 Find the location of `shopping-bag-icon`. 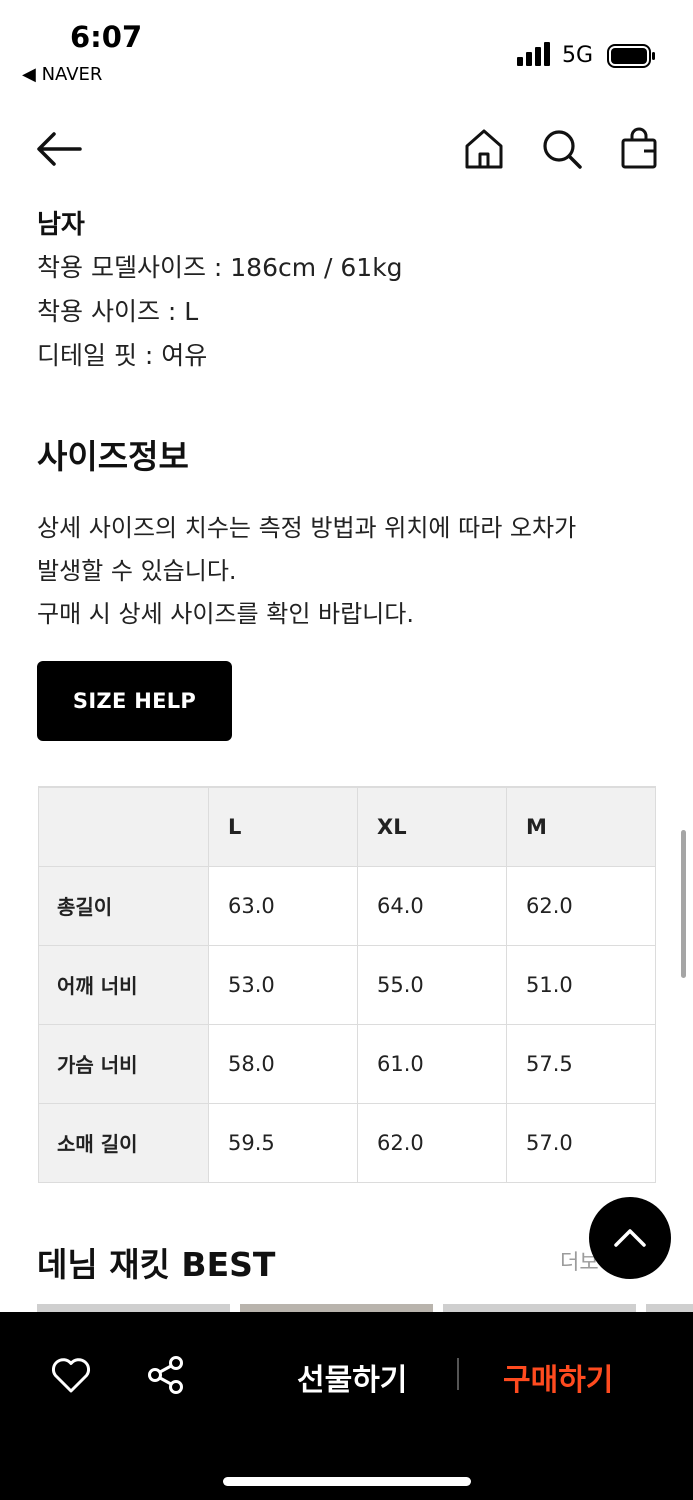

shopping-bag-icon is located at coordinates (639, 149).